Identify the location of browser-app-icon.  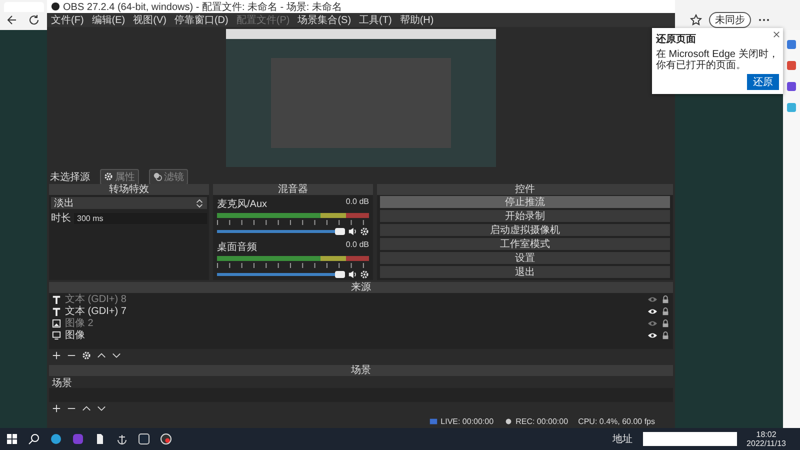
(56, 439).